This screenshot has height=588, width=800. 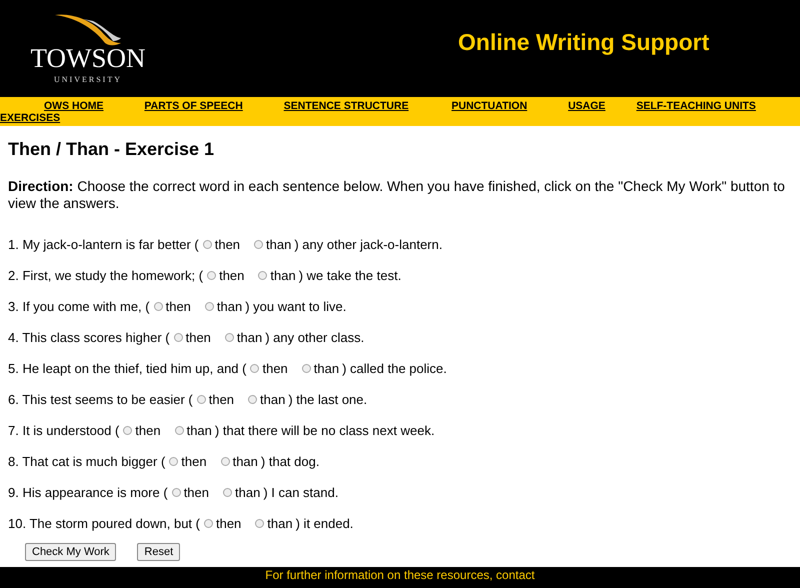 I want to click on question-text: ) any other jack-o-lantern., so click(x=368, y=244).